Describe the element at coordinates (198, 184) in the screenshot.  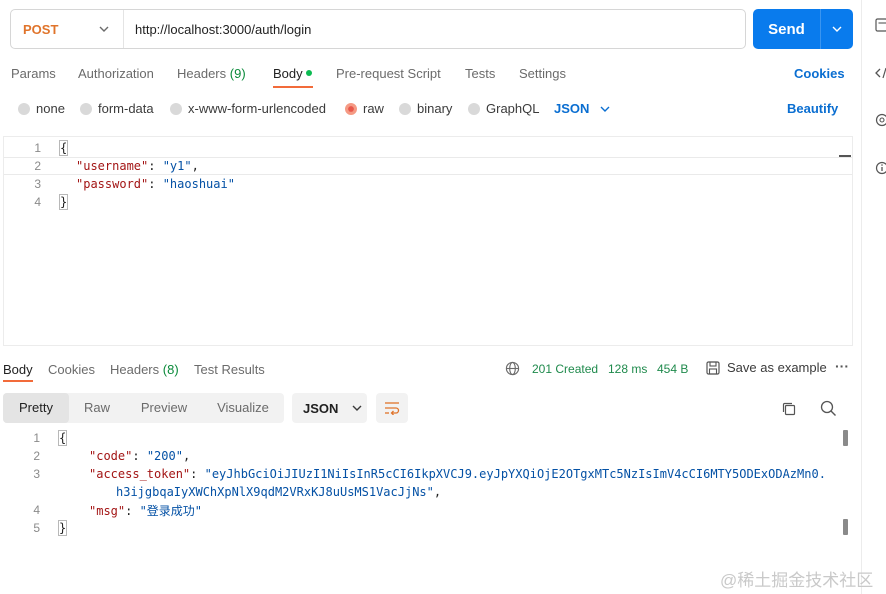
I see `json-value: "haoshuai"` at that location.